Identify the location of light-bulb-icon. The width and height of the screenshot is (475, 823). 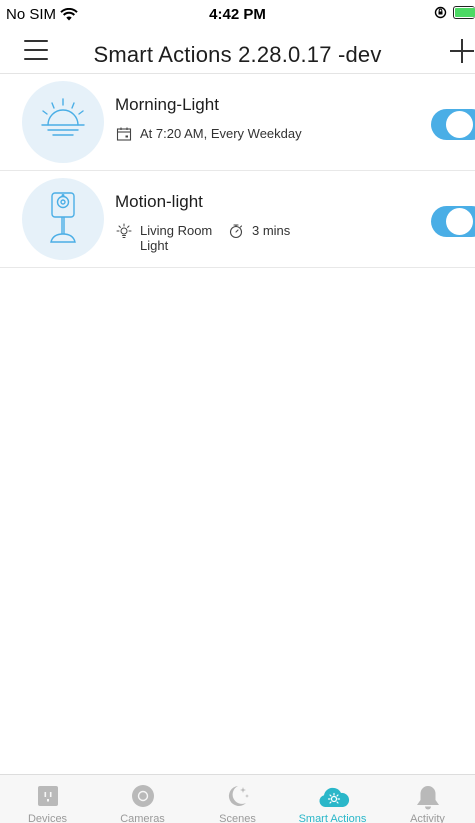
(124, 230).